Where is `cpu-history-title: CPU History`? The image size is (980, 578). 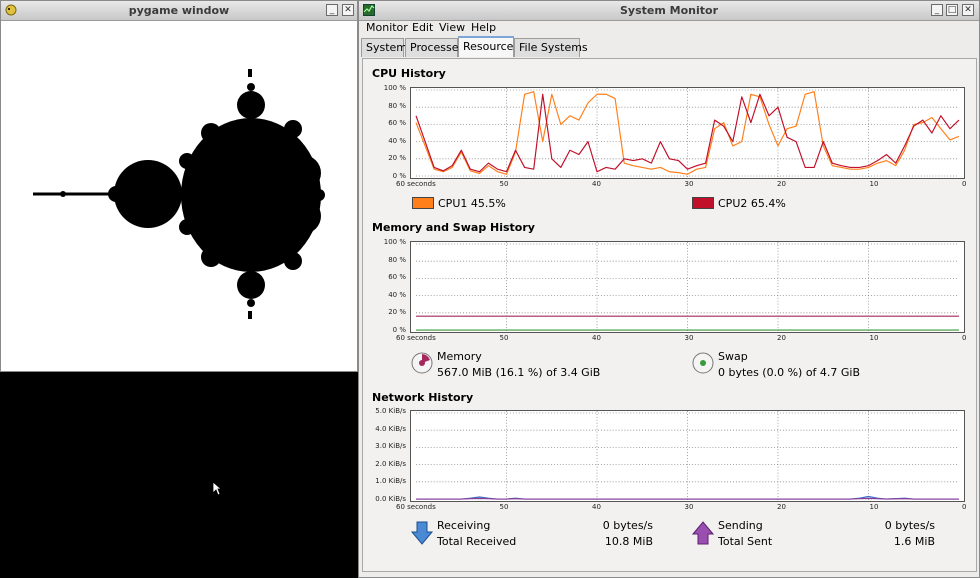
cpu-history-title: CPU History is located at coordinates (409, 73).